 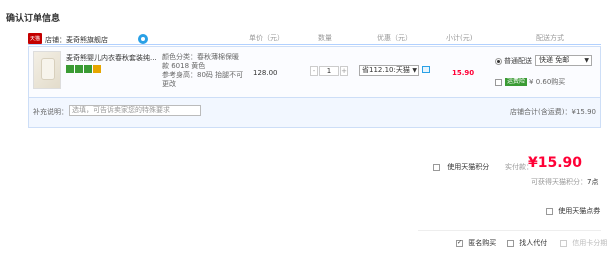 I want to click on tmall-store-icon: 天猫, so click(x=35, y=38).